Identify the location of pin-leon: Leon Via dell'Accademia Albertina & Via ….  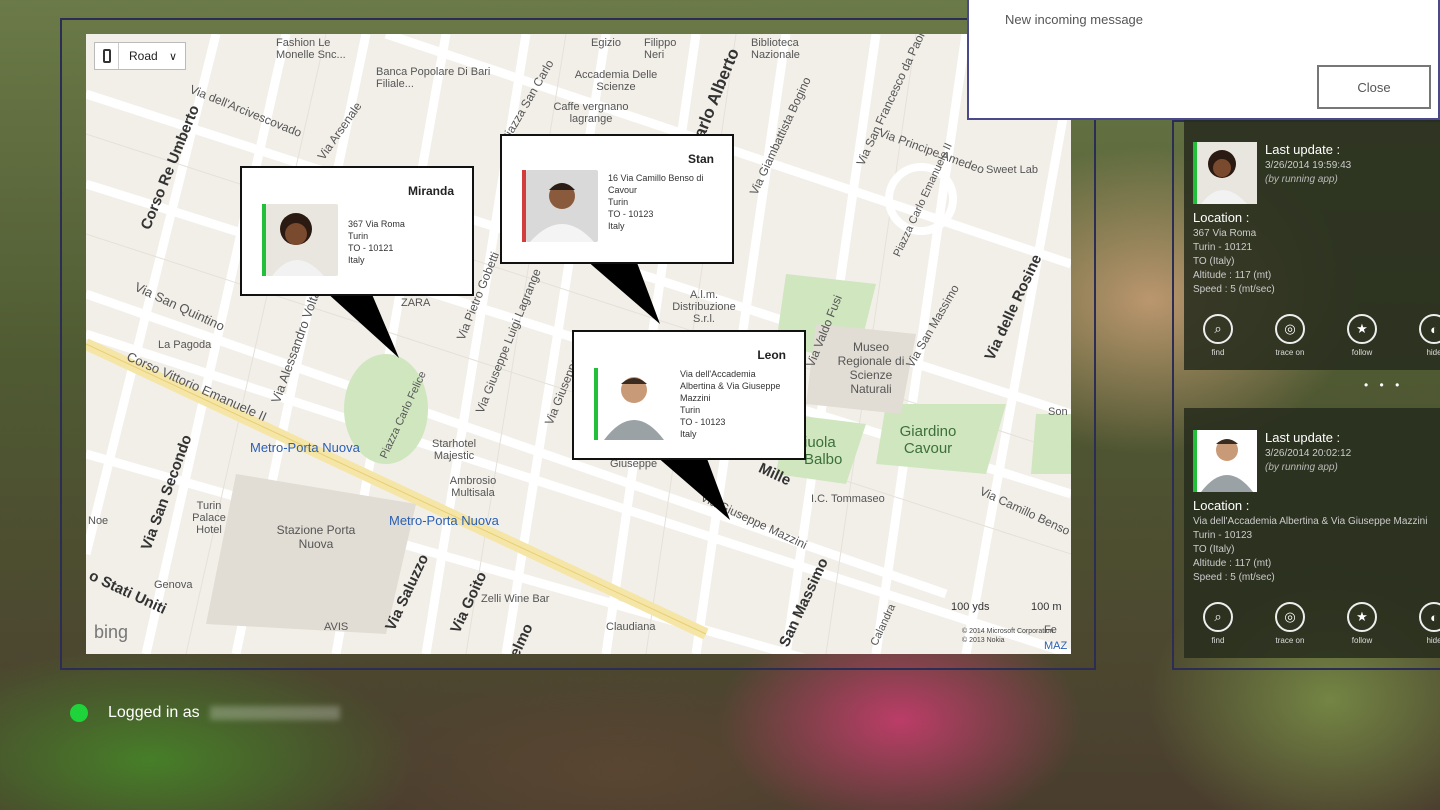
(689, 395).